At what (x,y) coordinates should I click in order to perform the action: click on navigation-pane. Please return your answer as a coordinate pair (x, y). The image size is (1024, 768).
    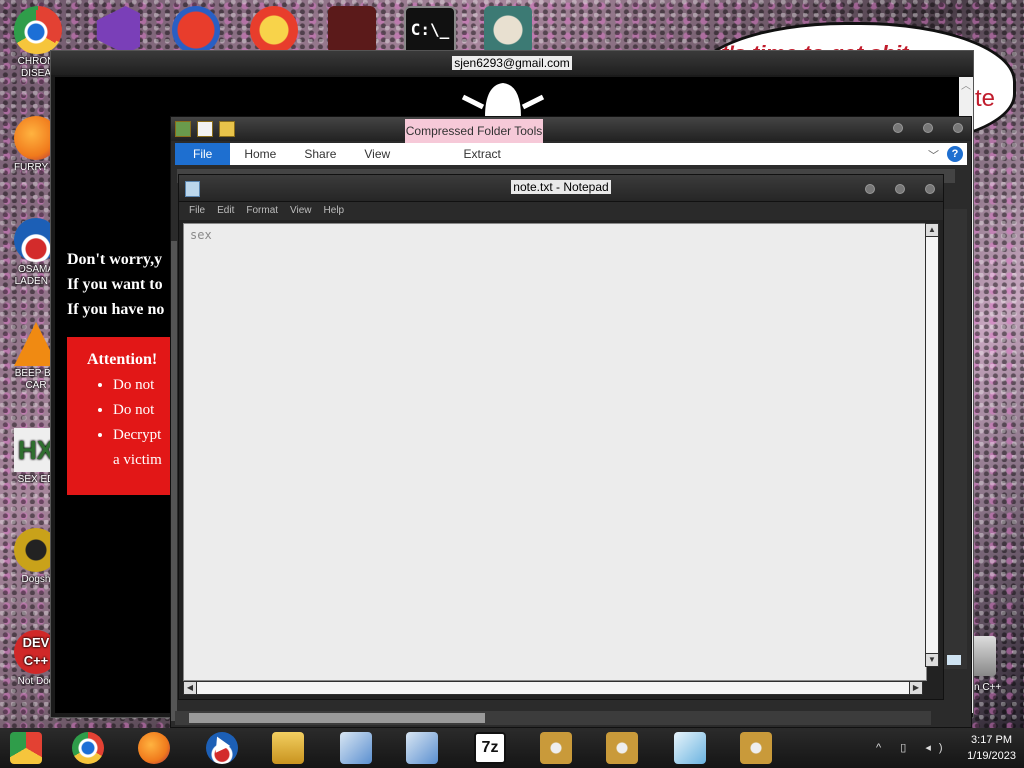
    Looking at the image, I should click on (174, 481).